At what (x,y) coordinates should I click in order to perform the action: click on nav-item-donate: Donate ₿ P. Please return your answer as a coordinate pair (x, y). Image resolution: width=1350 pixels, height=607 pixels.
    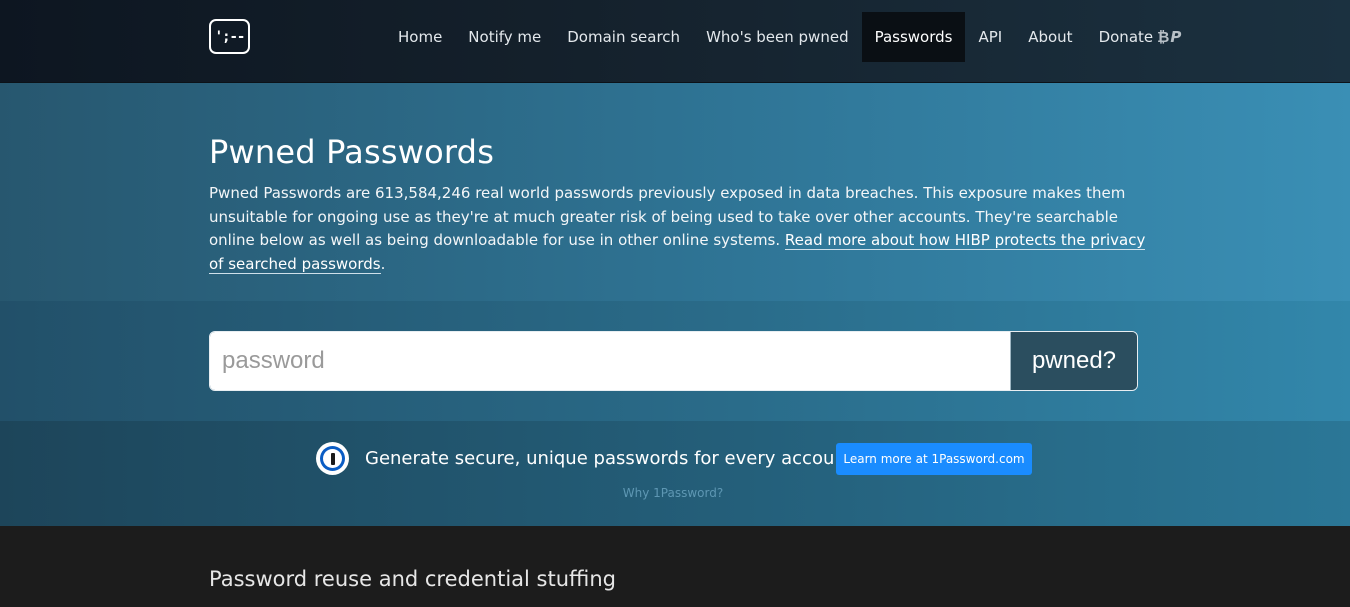
    Looking at the image, I should click on (1140, 37).